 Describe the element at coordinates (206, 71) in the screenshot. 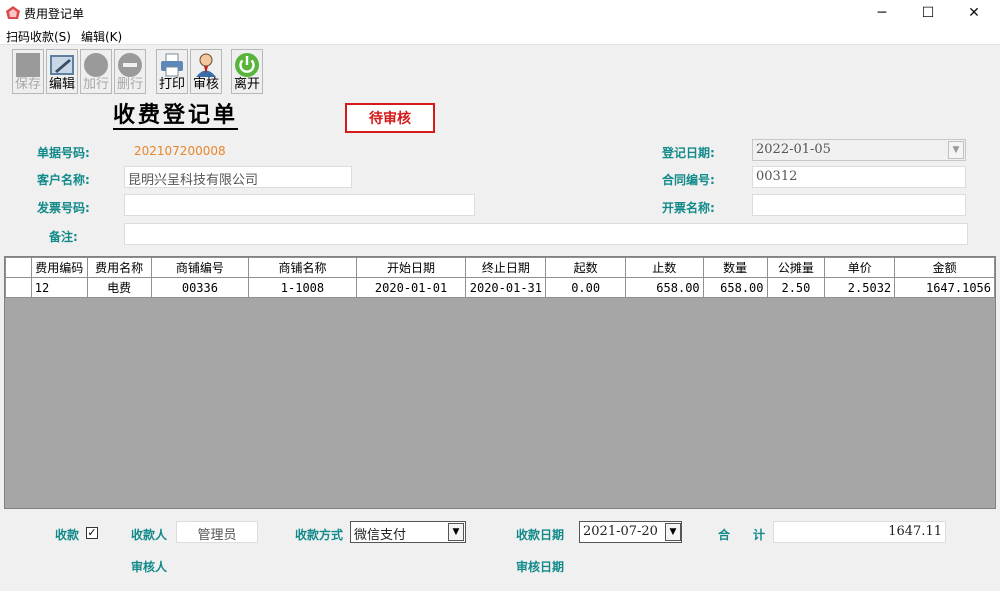

I see `audit-button: 审核` at that location.